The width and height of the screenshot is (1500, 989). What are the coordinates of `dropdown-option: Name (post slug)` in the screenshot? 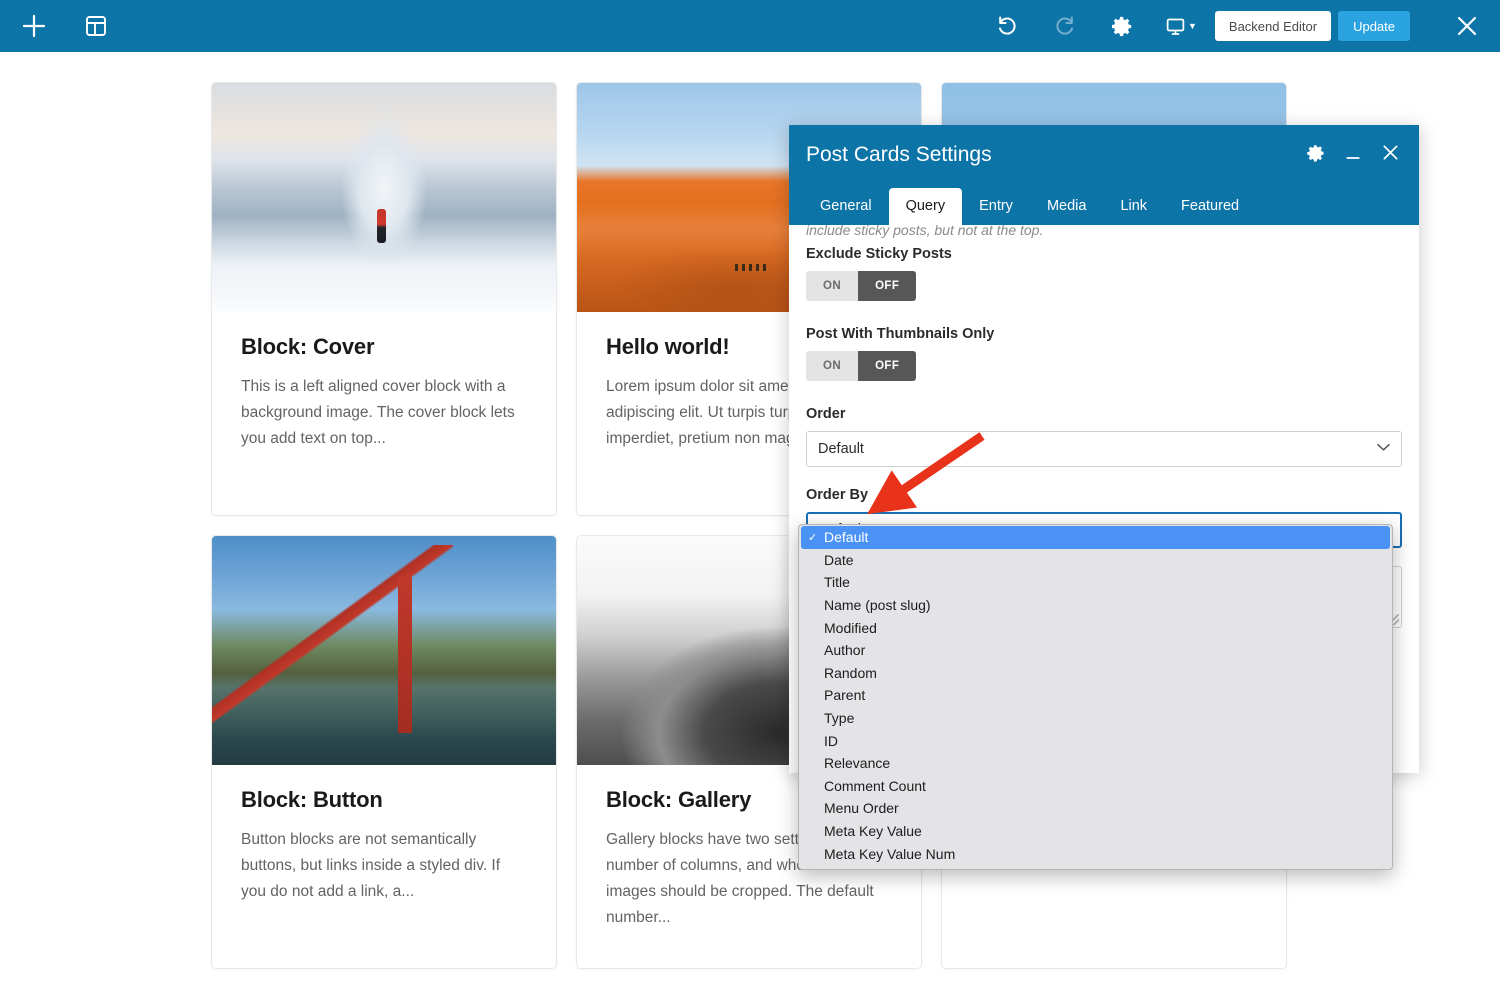 It's located at (1095, 605).